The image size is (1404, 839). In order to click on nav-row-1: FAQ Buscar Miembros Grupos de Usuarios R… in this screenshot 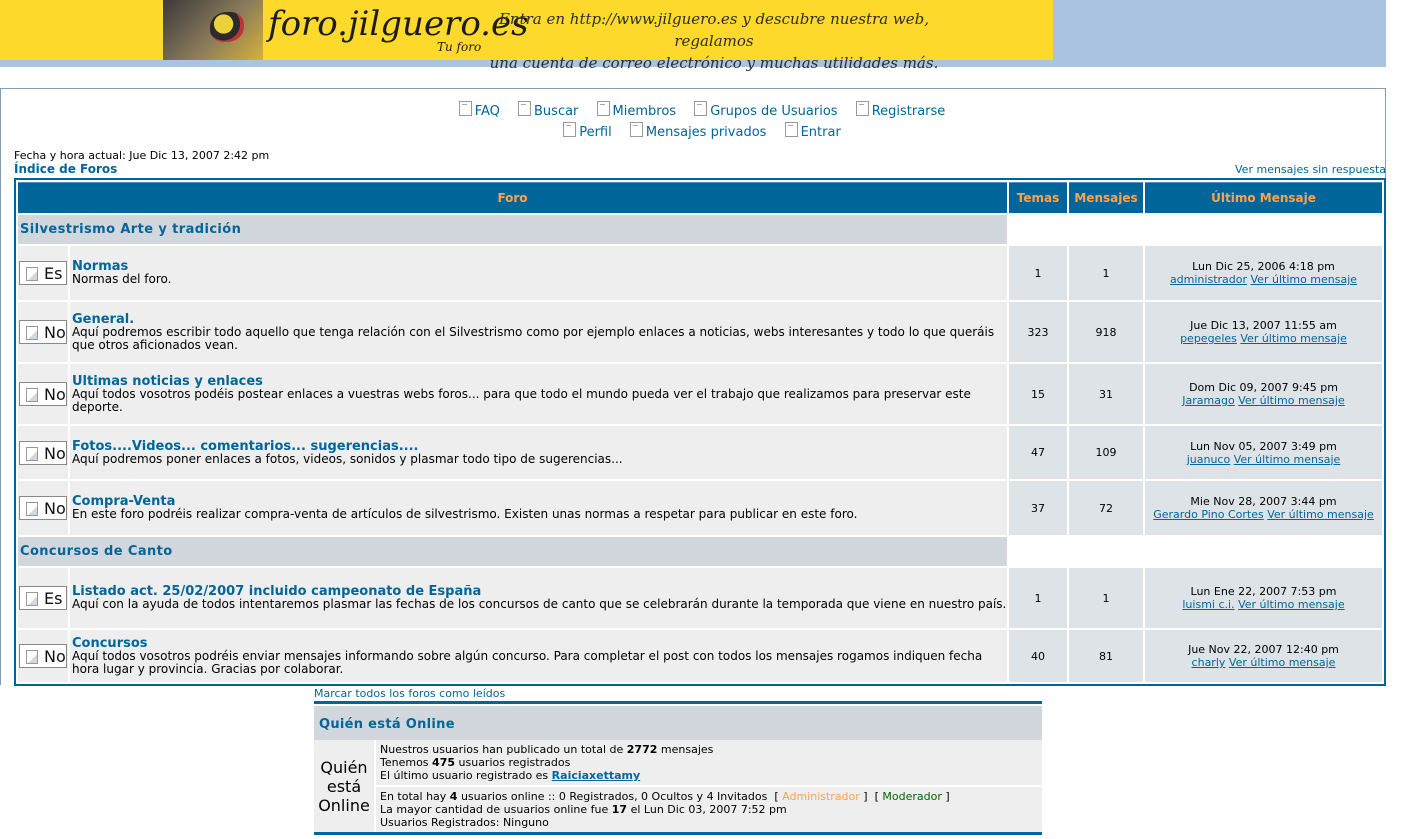, I will do `click(702, 110)`.